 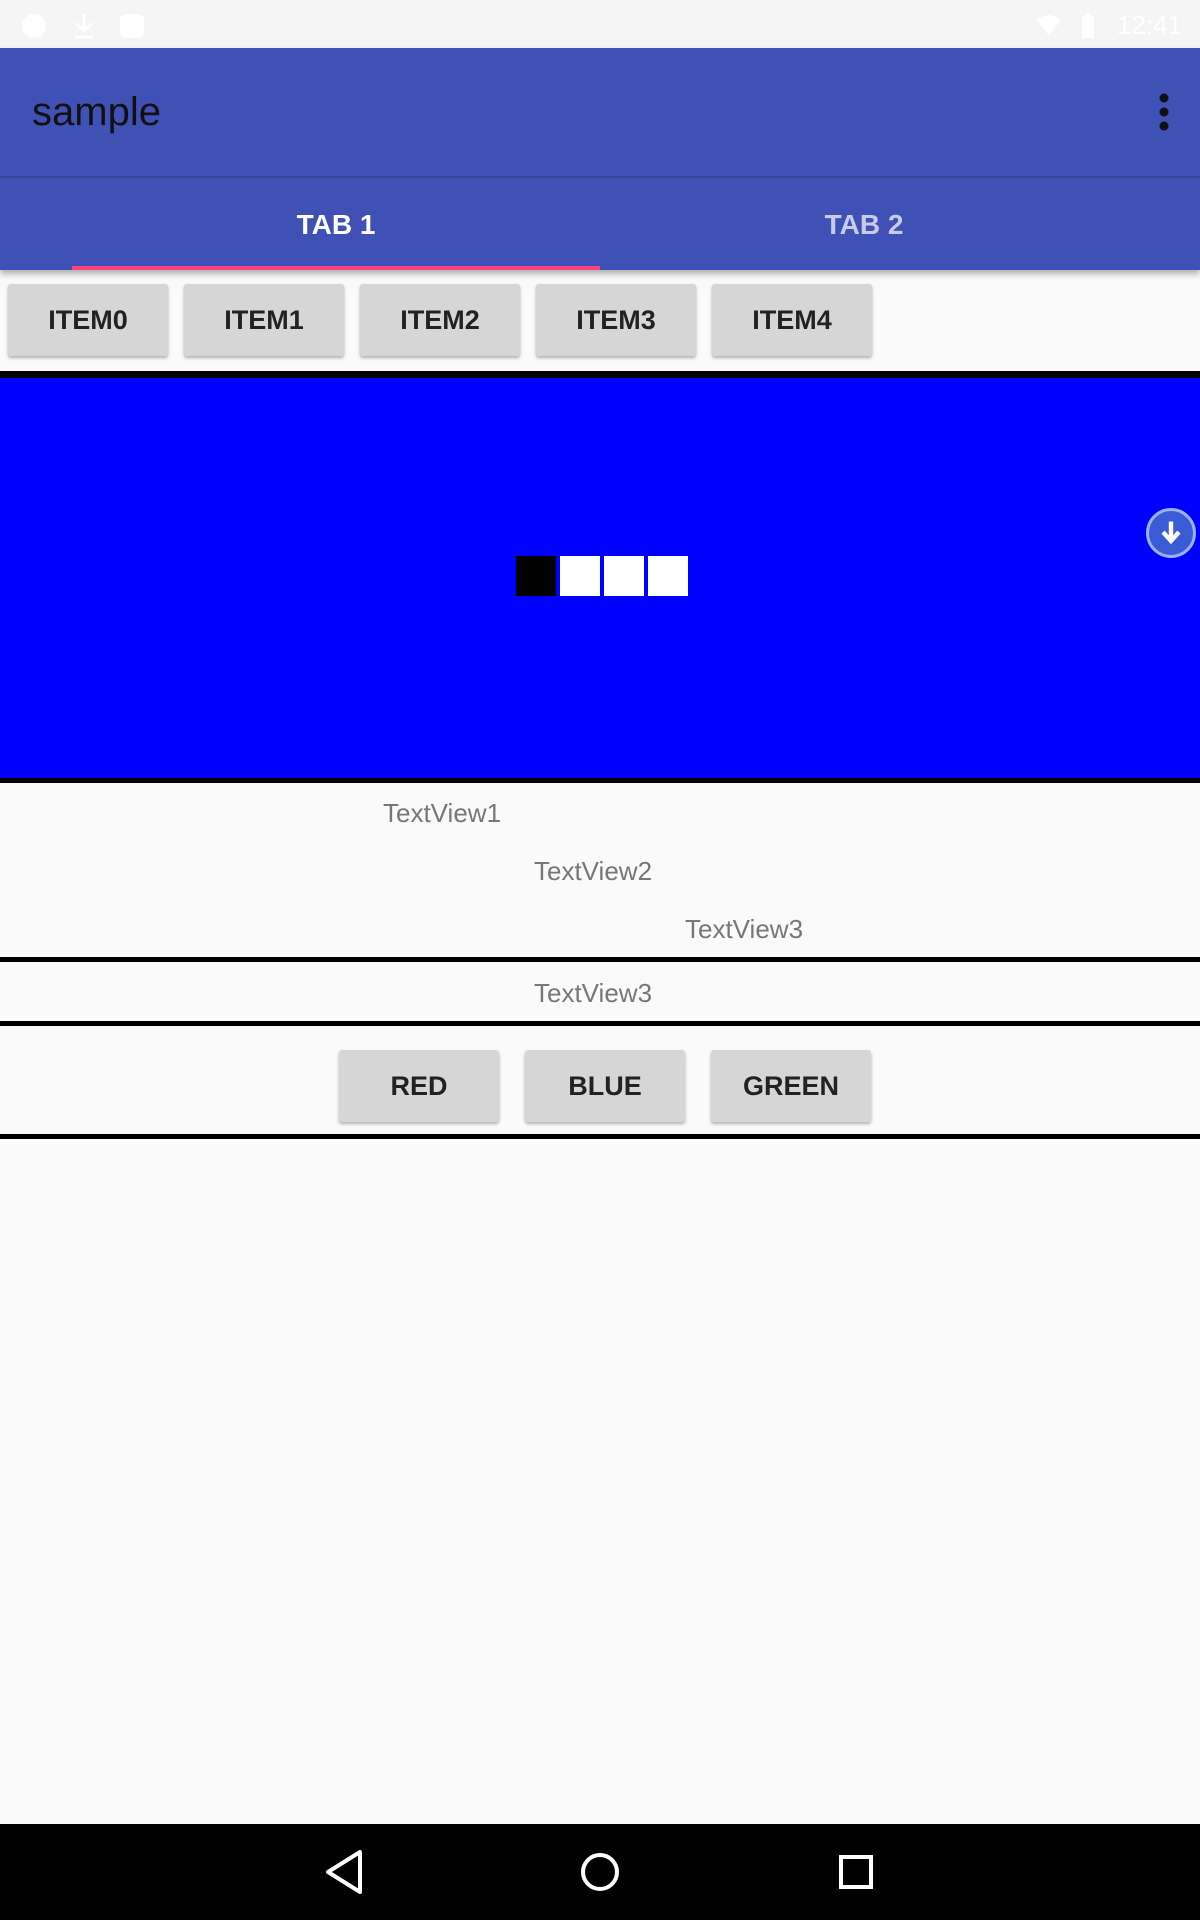 I want to click on tab-indicator, so click(x=336, y=268).